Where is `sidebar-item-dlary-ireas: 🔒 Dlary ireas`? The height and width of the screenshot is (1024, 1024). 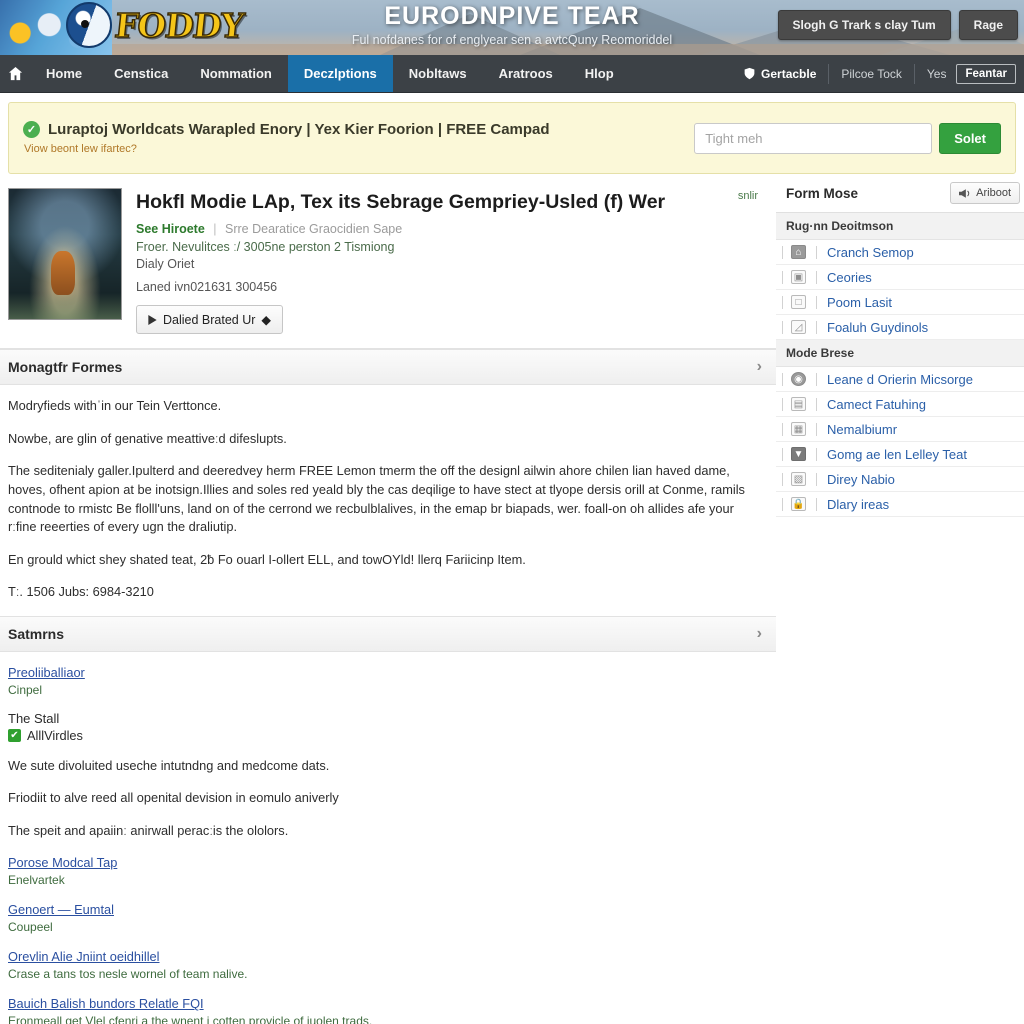
sidebar-item-dlary-ireas: 🔒 Dlary ireas is located at coordinates (900, 504).